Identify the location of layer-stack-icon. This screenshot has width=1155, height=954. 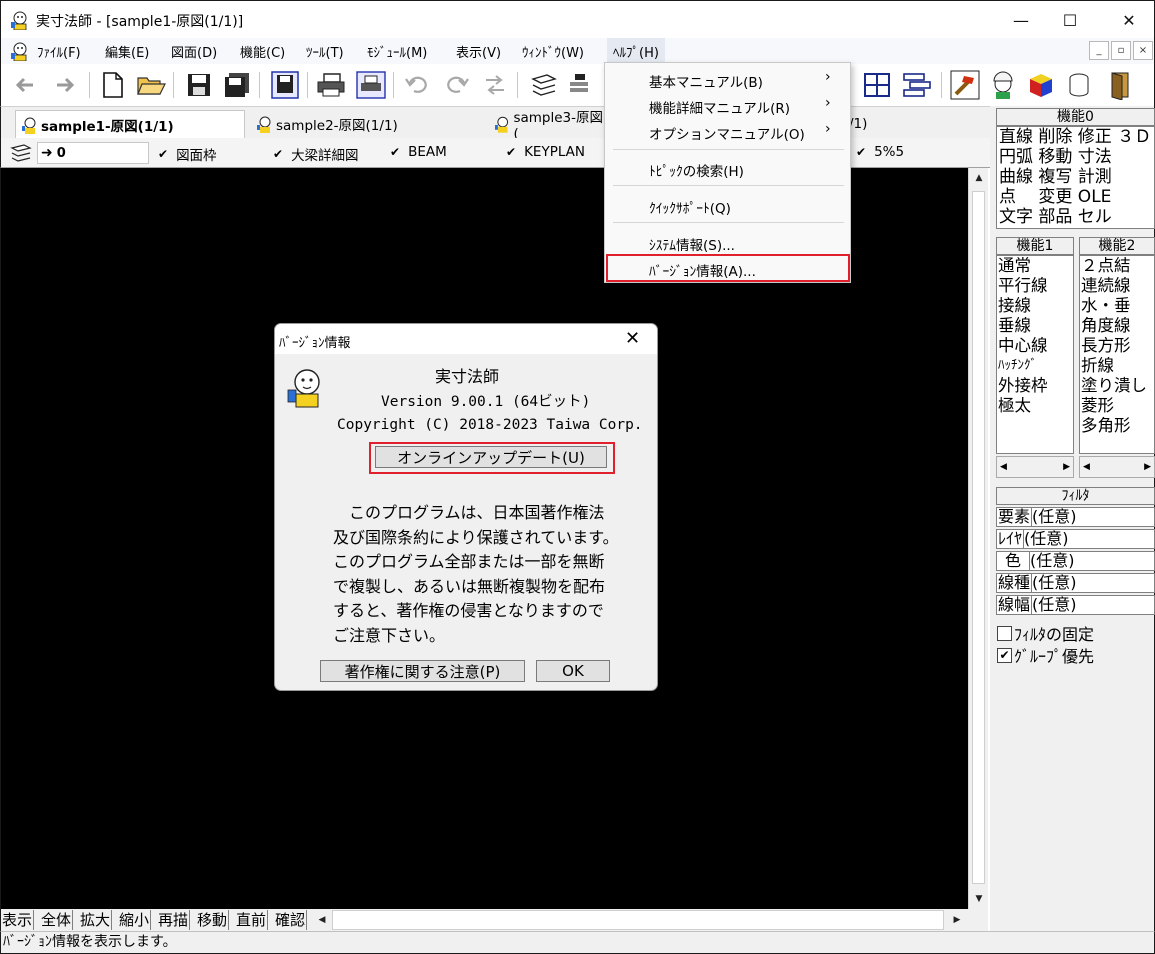
(21, 153).